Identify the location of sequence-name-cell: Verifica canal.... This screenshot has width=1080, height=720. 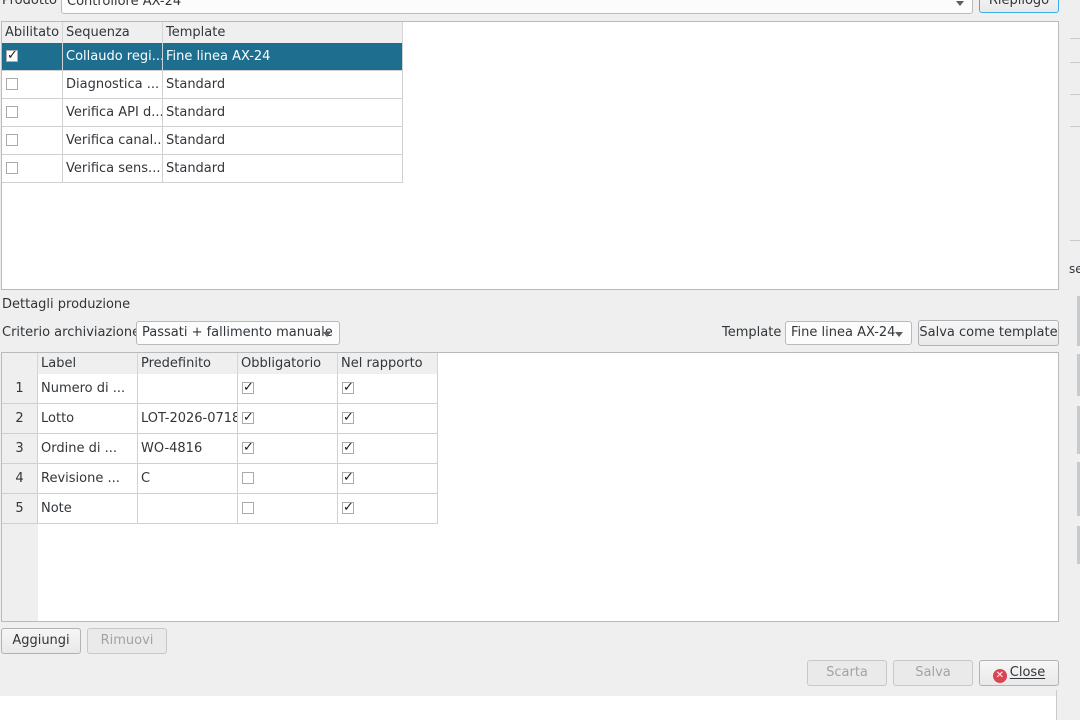
(113, 141).